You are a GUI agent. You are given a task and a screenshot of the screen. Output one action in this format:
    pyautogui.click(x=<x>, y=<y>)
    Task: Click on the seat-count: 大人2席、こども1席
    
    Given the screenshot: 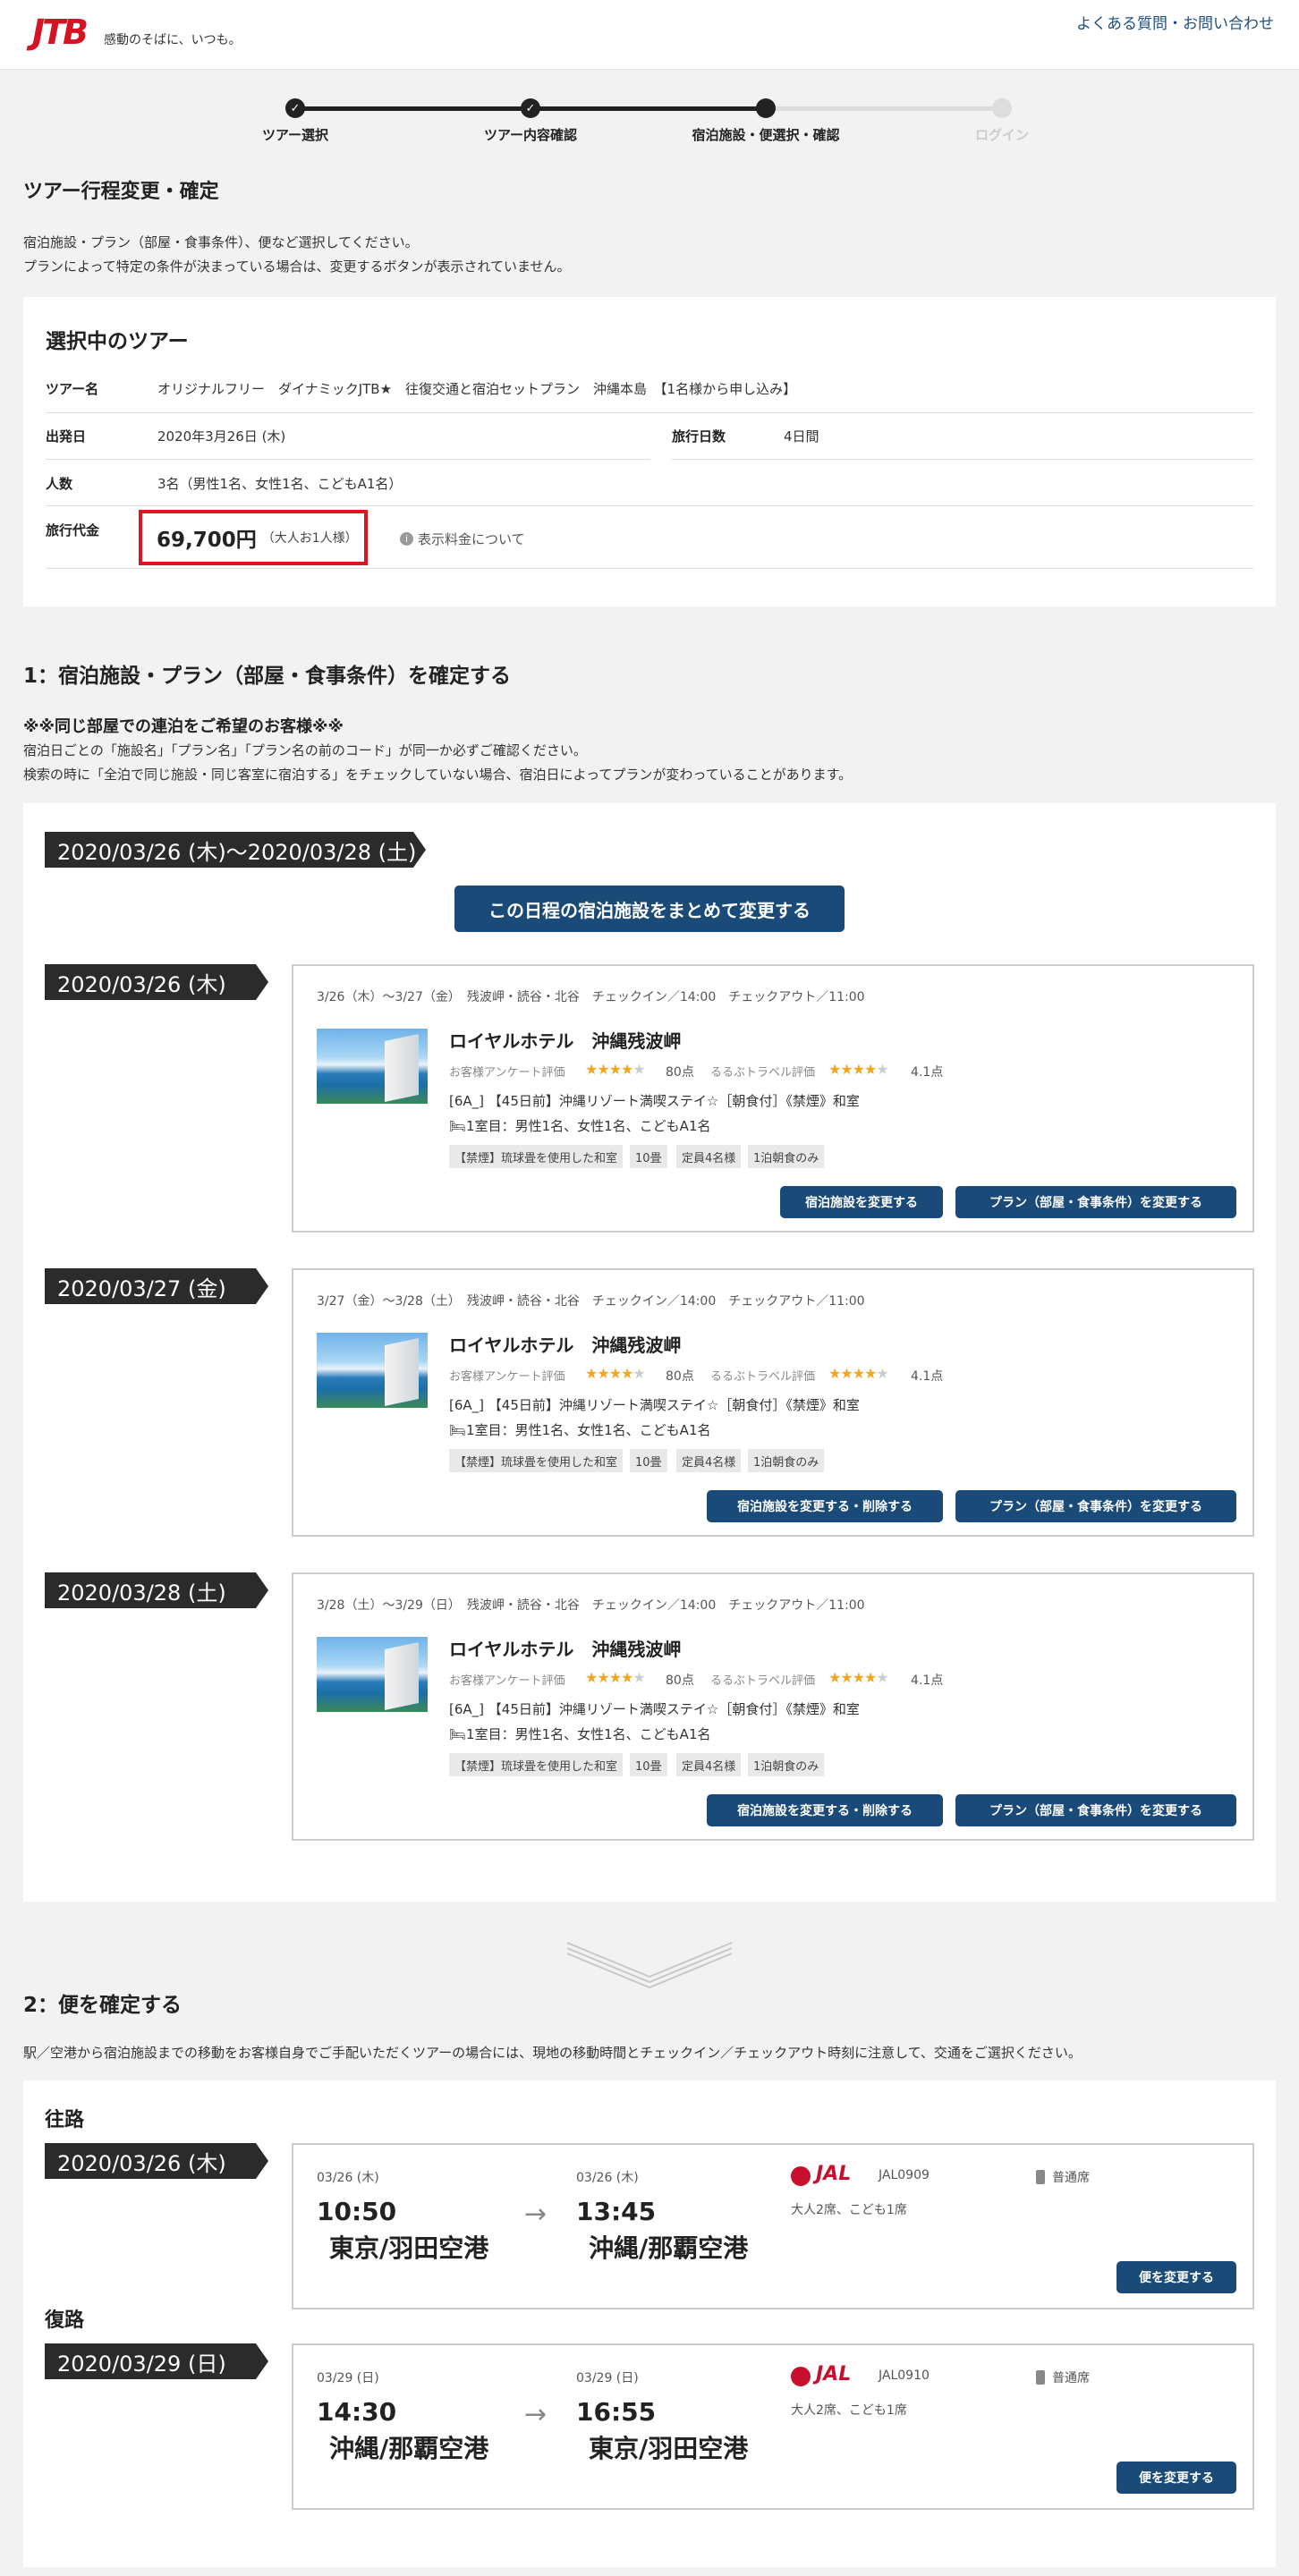 What is the action you would take?
    pyautogui.click(x=849, y=2210)
    